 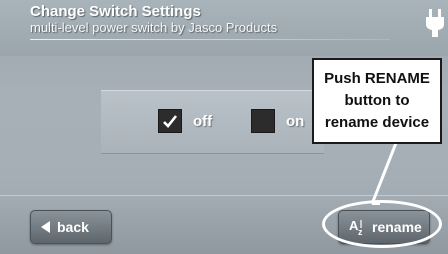 What do you see at coordinates (377, 78) in the screenshot?
I see `callout-line-1: Push RENAME` at bounding box center [377, 78].